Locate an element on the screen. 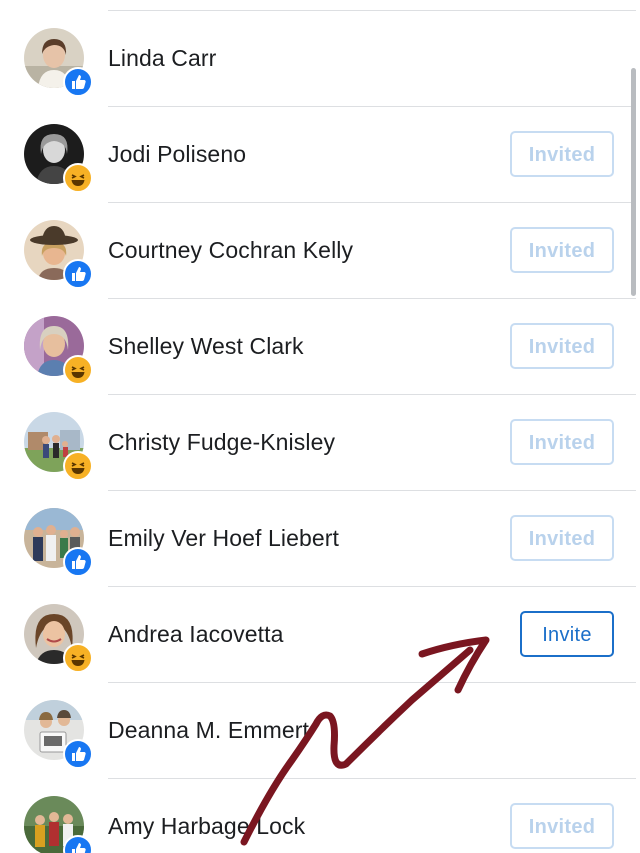 The height and width of the screenshot is (853, 640). friend-name: Andrea Iacovetta is located at coordinates (196, 634).